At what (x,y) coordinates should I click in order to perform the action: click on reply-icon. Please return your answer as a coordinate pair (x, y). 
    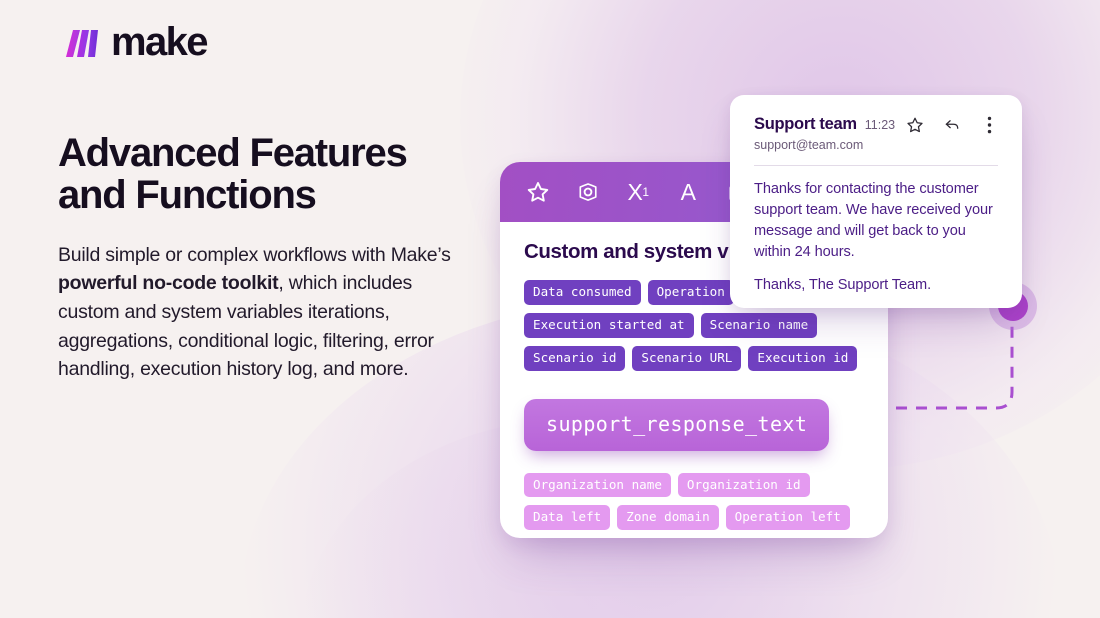
    Looking at the image, I should click on (952, 125).